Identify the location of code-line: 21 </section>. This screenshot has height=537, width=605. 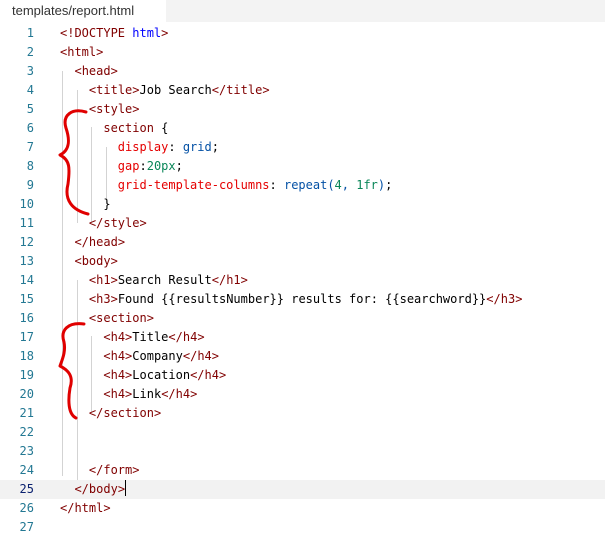
(302, 413).